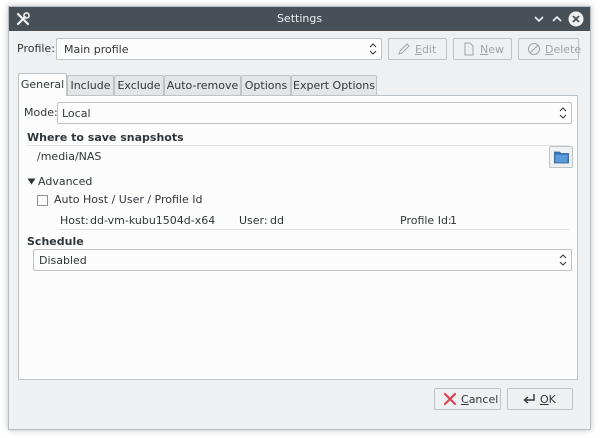  What do you see at coordinates (302, 260) in the screenshot?
I see `schedule-select: Disabled` at bounding box center [302, 260].